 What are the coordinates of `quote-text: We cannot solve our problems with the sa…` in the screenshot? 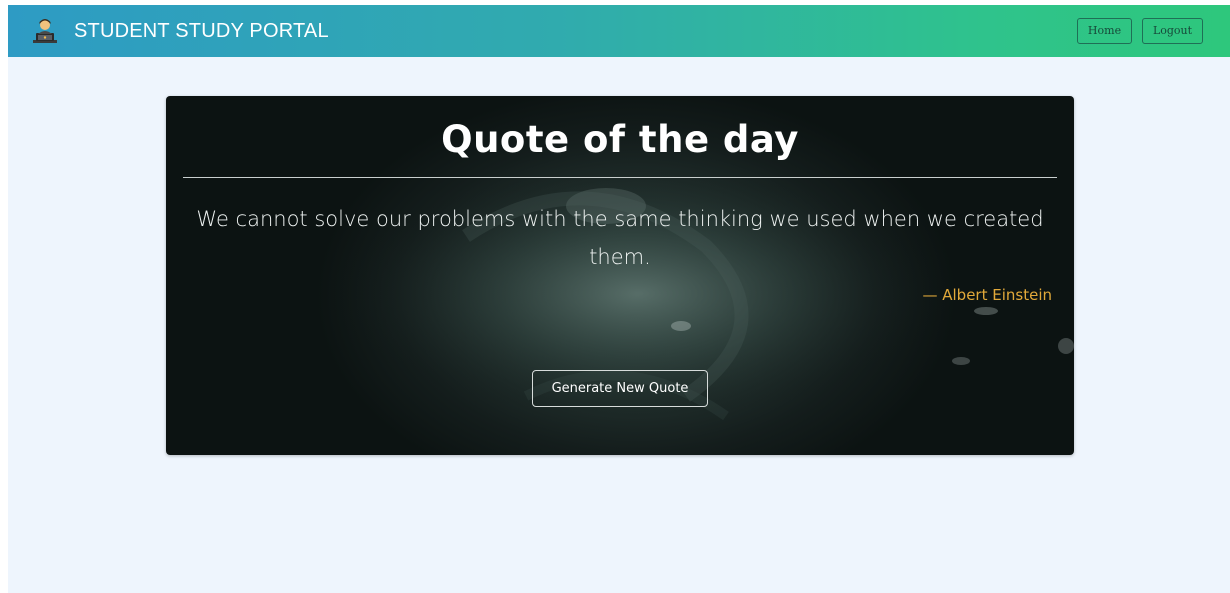 It's located at (620, 238).